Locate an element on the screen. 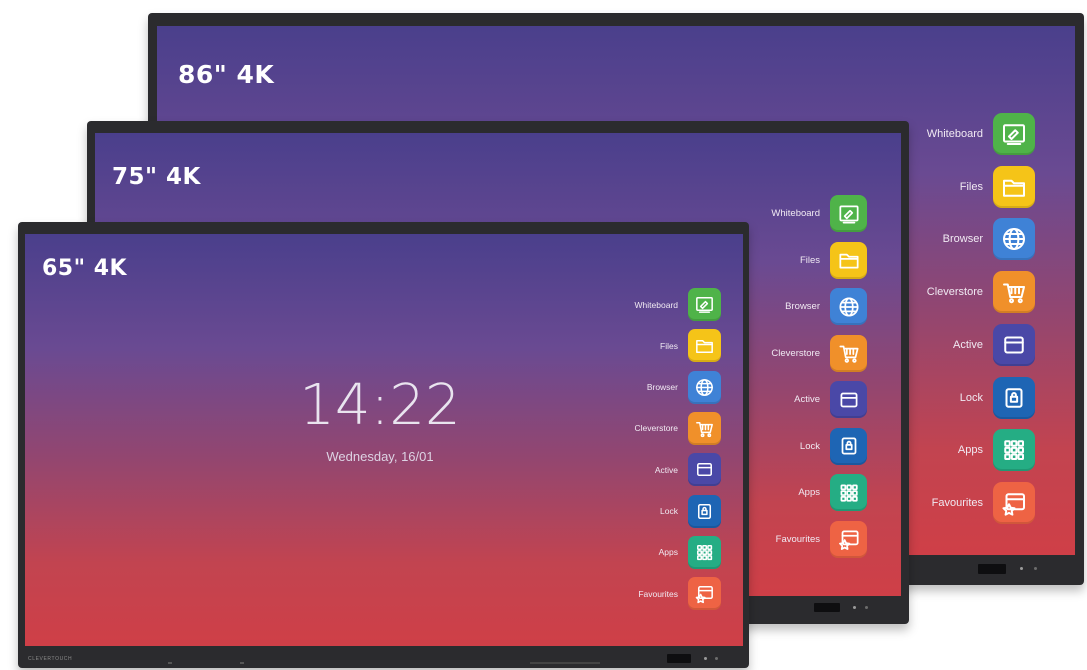 The width and height of the screenshot is (1087, 670). size-label: 75" 4K is located at coordinates (156, 177).